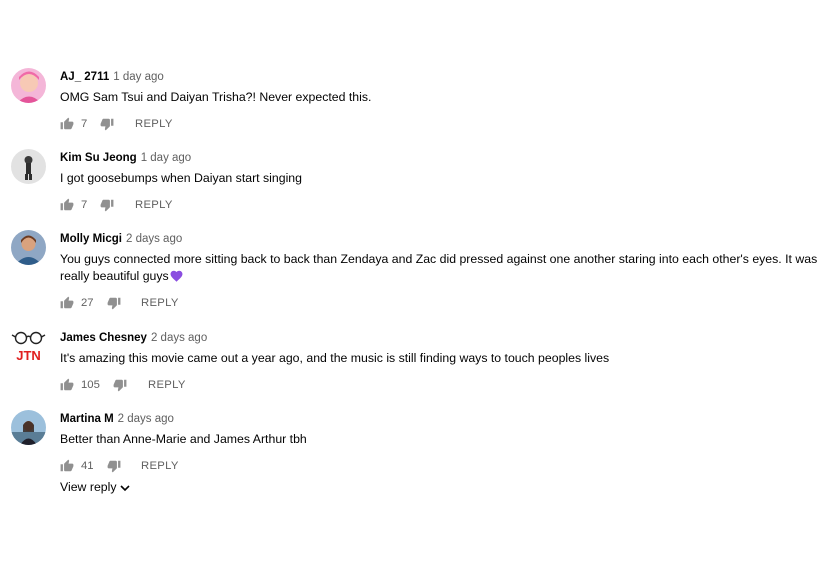 The image size is (840, 570). Describe the element at coordinates (87, 466) in the screenshot. I see `like-count: 41` at that location.